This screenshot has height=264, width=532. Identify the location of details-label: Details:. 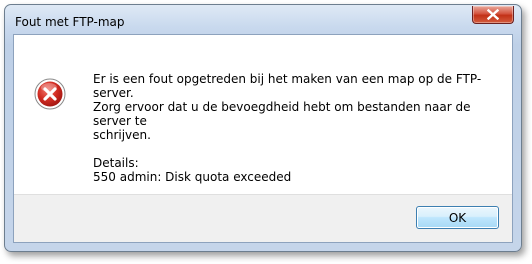
(116, 163).